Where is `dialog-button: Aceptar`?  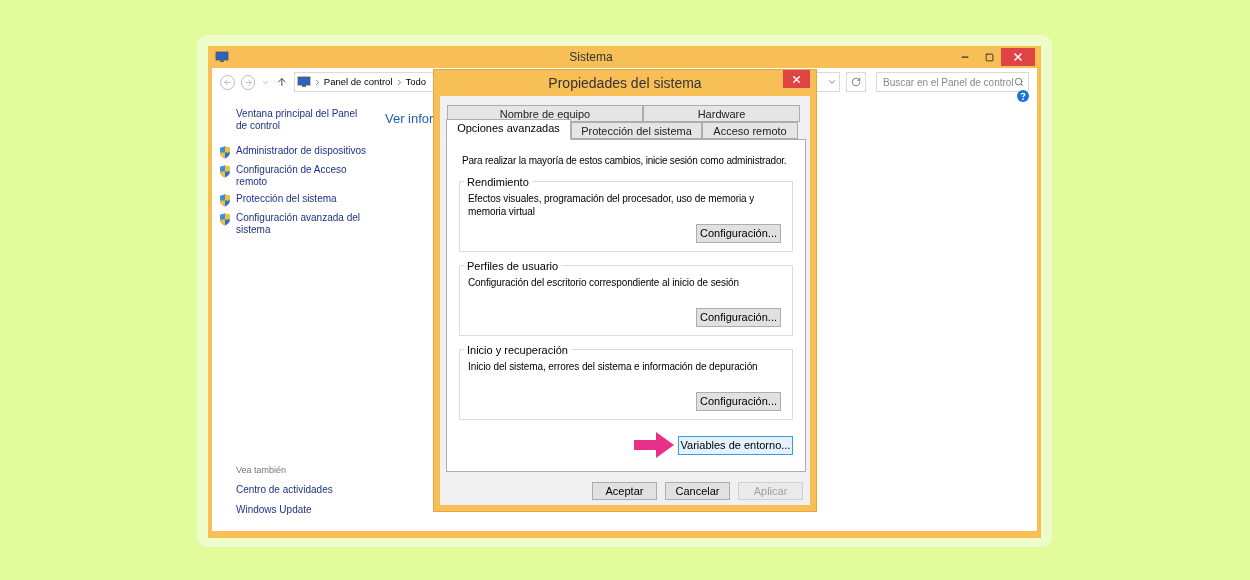
dialog-button: Aceptar is located at coordinates (624, 491).